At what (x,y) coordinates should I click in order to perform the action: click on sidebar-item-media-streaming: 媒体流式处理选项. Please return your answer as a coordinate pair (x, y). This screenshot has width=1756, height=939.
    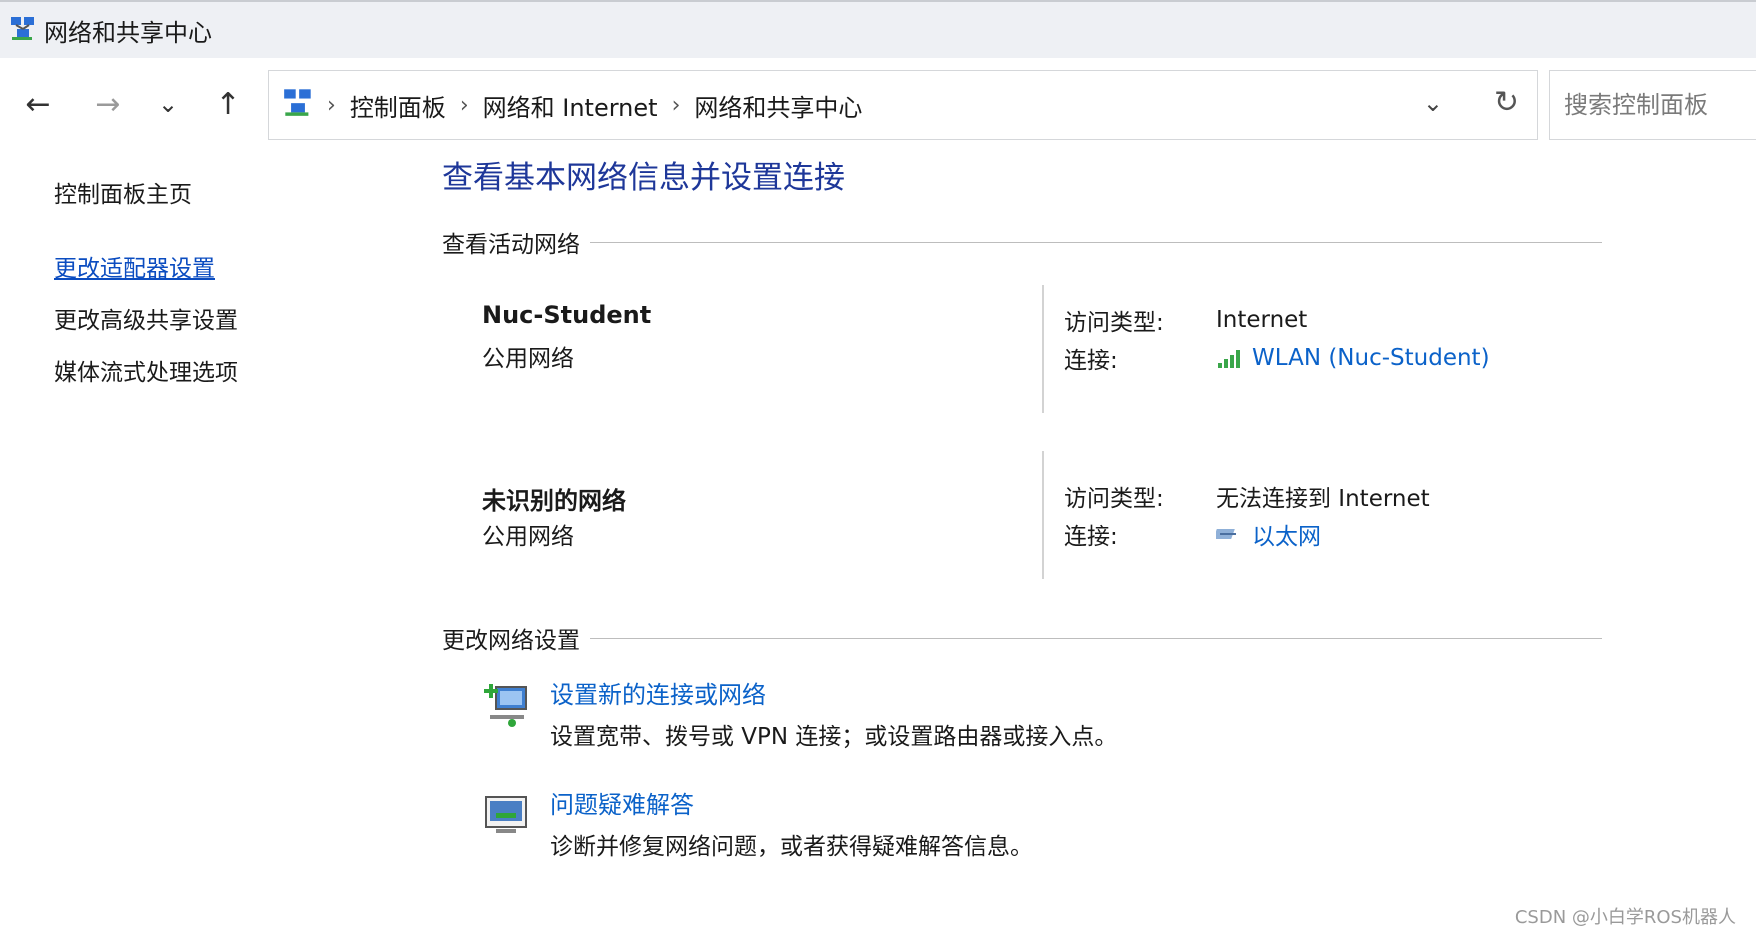
    Looking at the image, I should click on (234, 370).